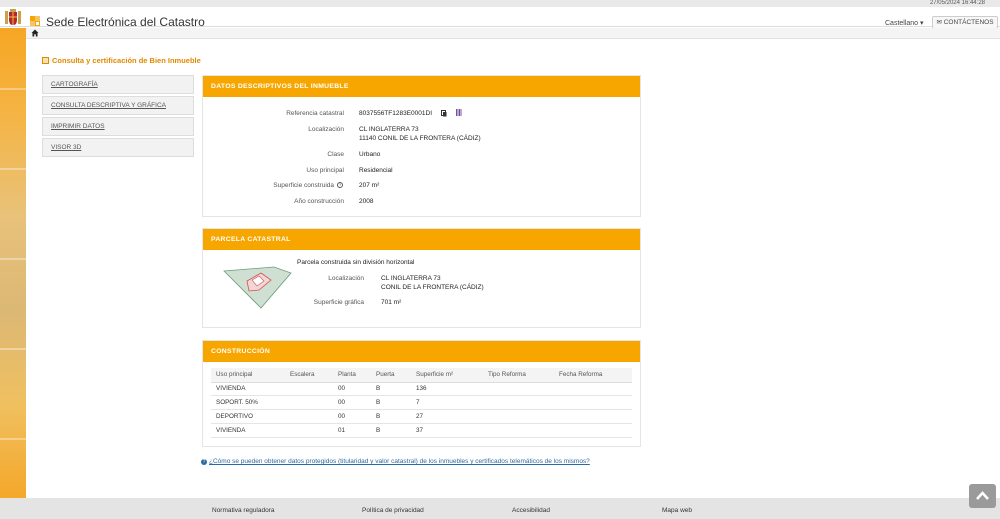 The height and width of the screenshot is (519, 1000). I want to click on nav-bar, so click(500, 33).